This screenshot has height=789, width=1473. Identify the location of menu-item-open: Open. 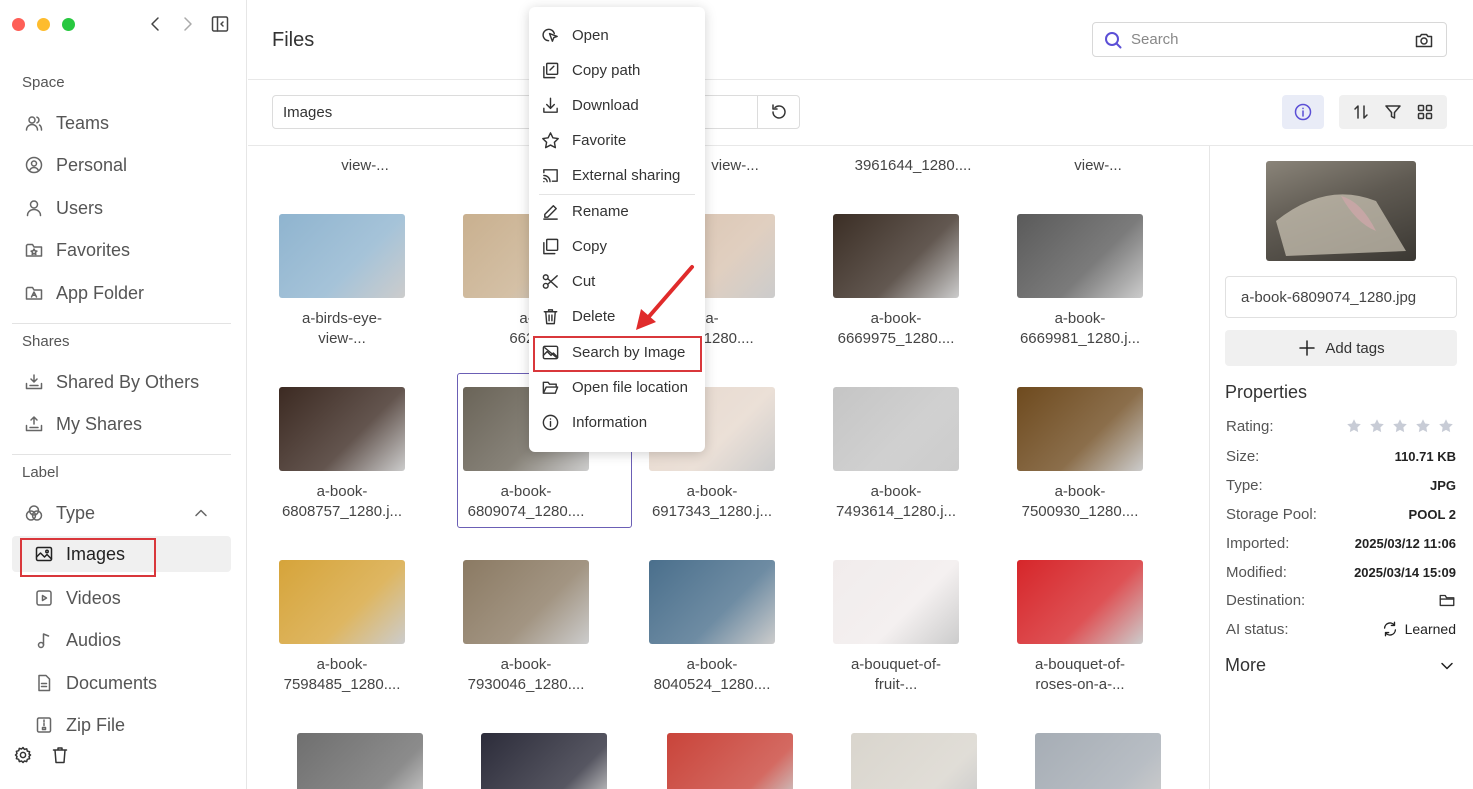
(618, 35).